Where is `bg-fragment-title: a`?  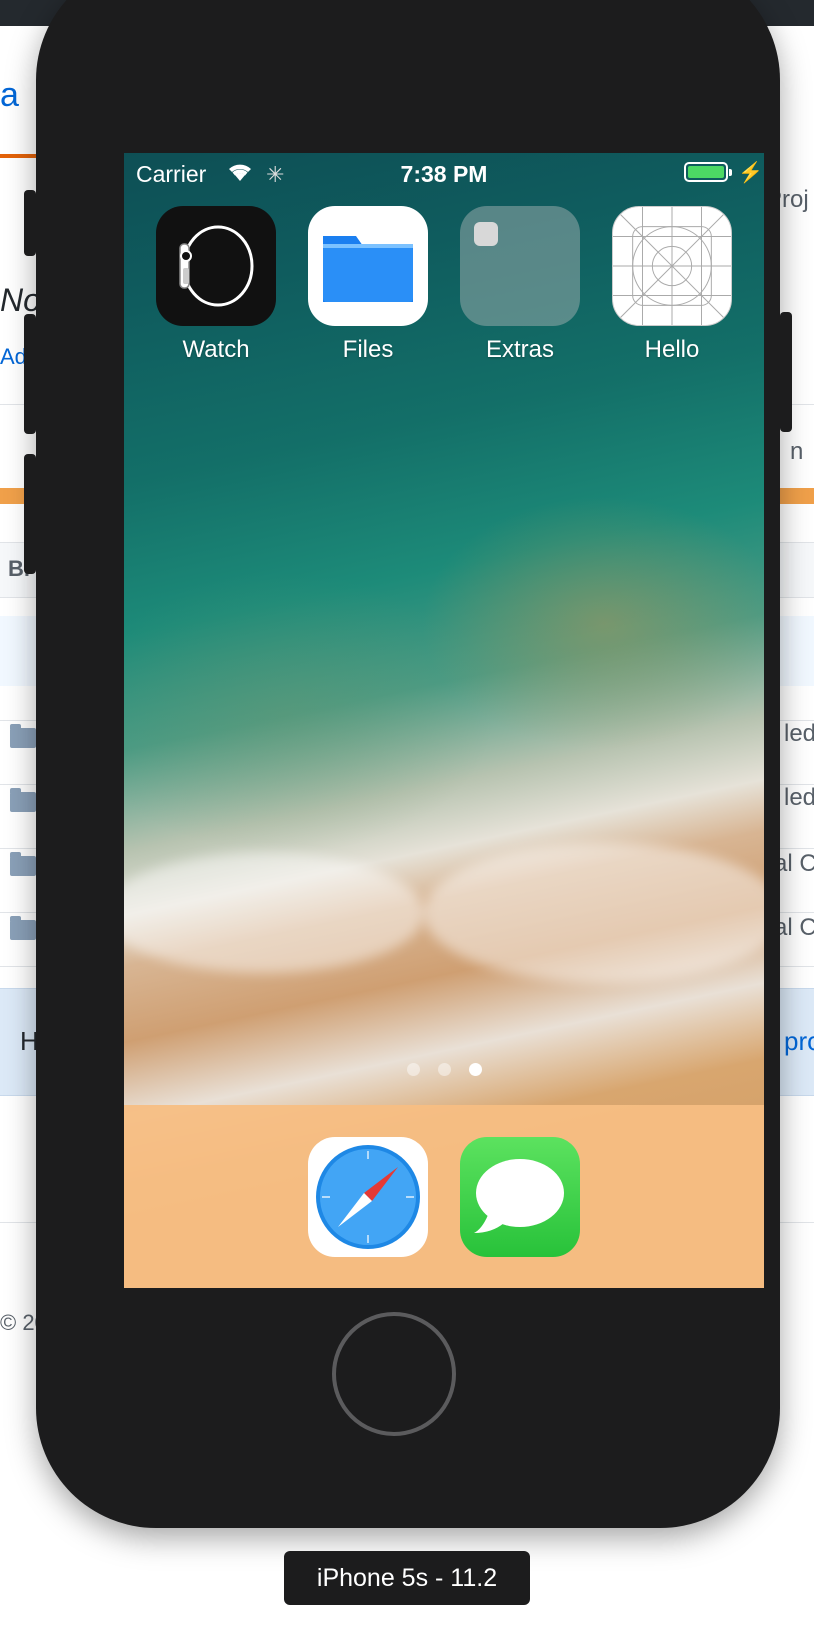
bg-fragment-title: a is located at coordinates (9, 95).